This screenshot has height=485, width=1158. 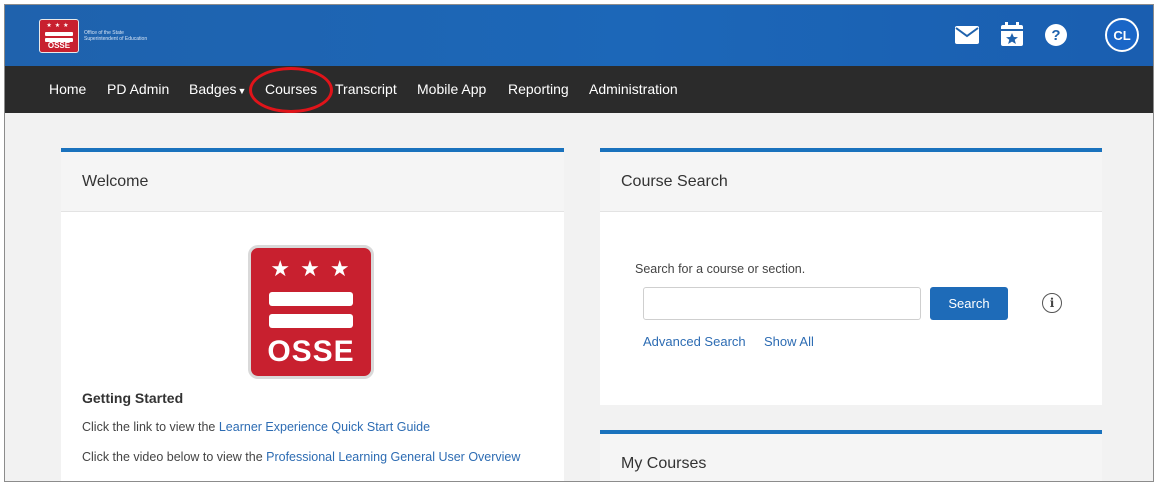 I want to click on search-button: Search, so click(x=969, y=303).